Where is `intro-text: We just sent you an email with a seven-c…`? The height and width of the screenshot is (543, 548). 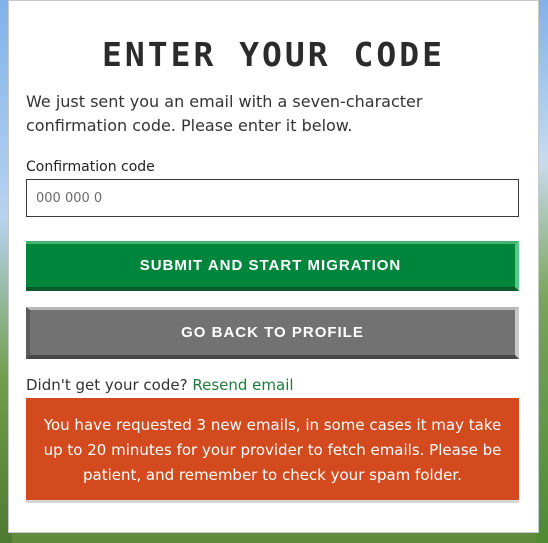 intro-text: We just sent you an email with a seven-c… is located at coordinates (224, 113).